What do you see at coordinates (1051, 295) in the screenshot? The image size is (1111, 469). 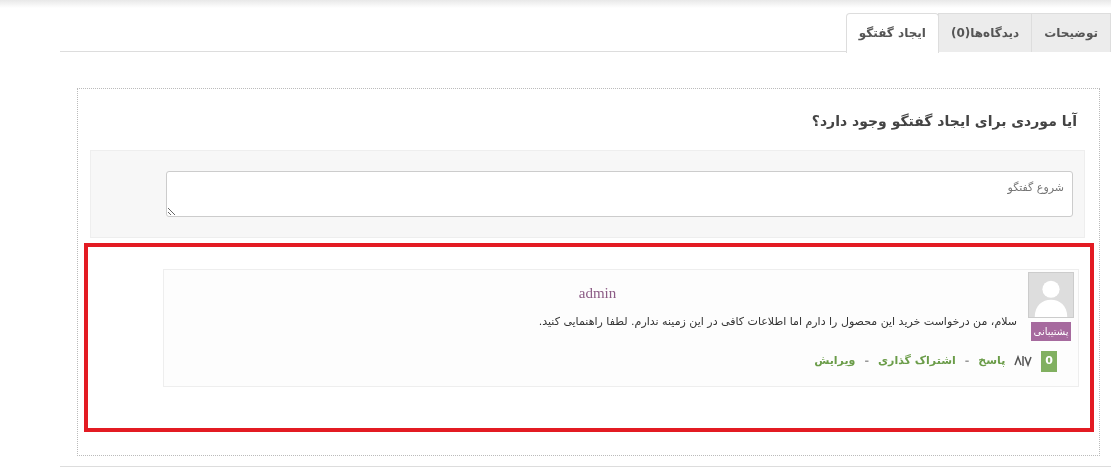 I see `avatar-icon` at bounding box center [1051, 295].